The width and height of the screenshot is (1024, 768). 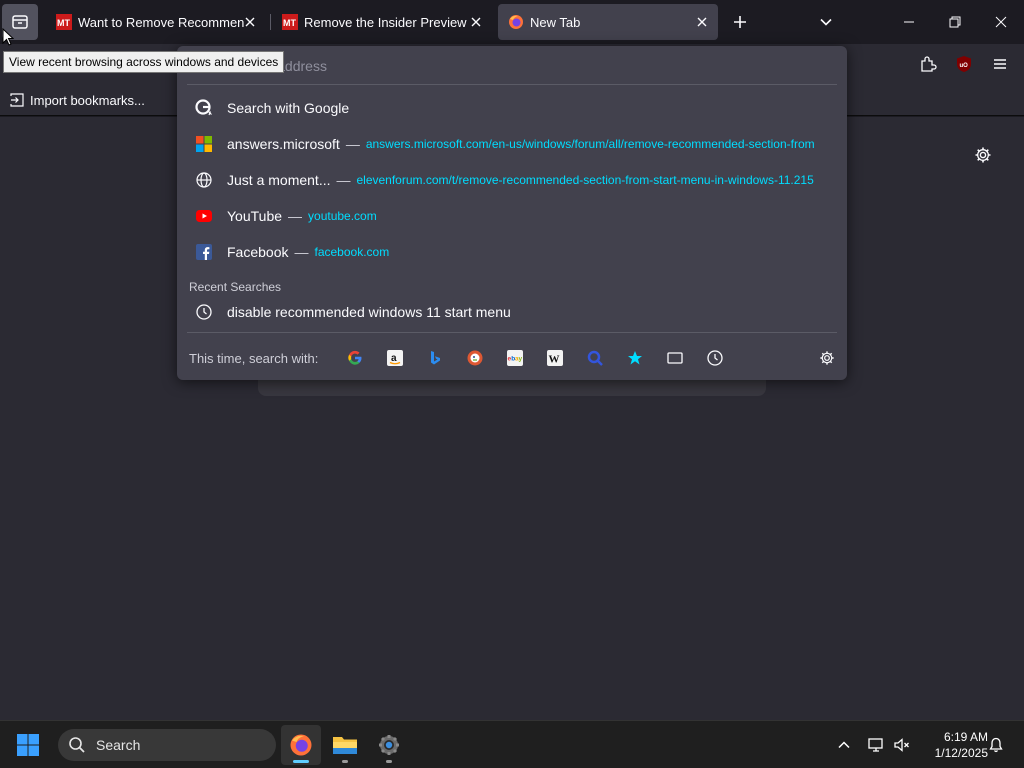 What do you see at coordinates (283, 144) in the screenshot?
I see `result-title: answers.microsoft` at bounding box center [283, 144].